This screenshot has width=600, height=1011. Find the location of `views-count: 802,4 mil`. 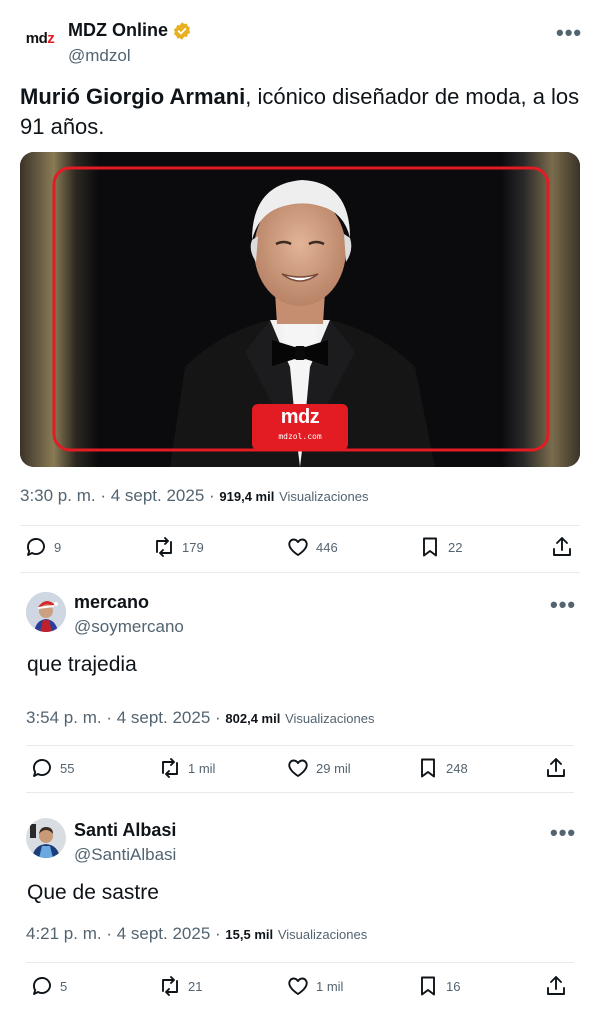

views-count: 802,4 mil is located at coordinates (253, 718).